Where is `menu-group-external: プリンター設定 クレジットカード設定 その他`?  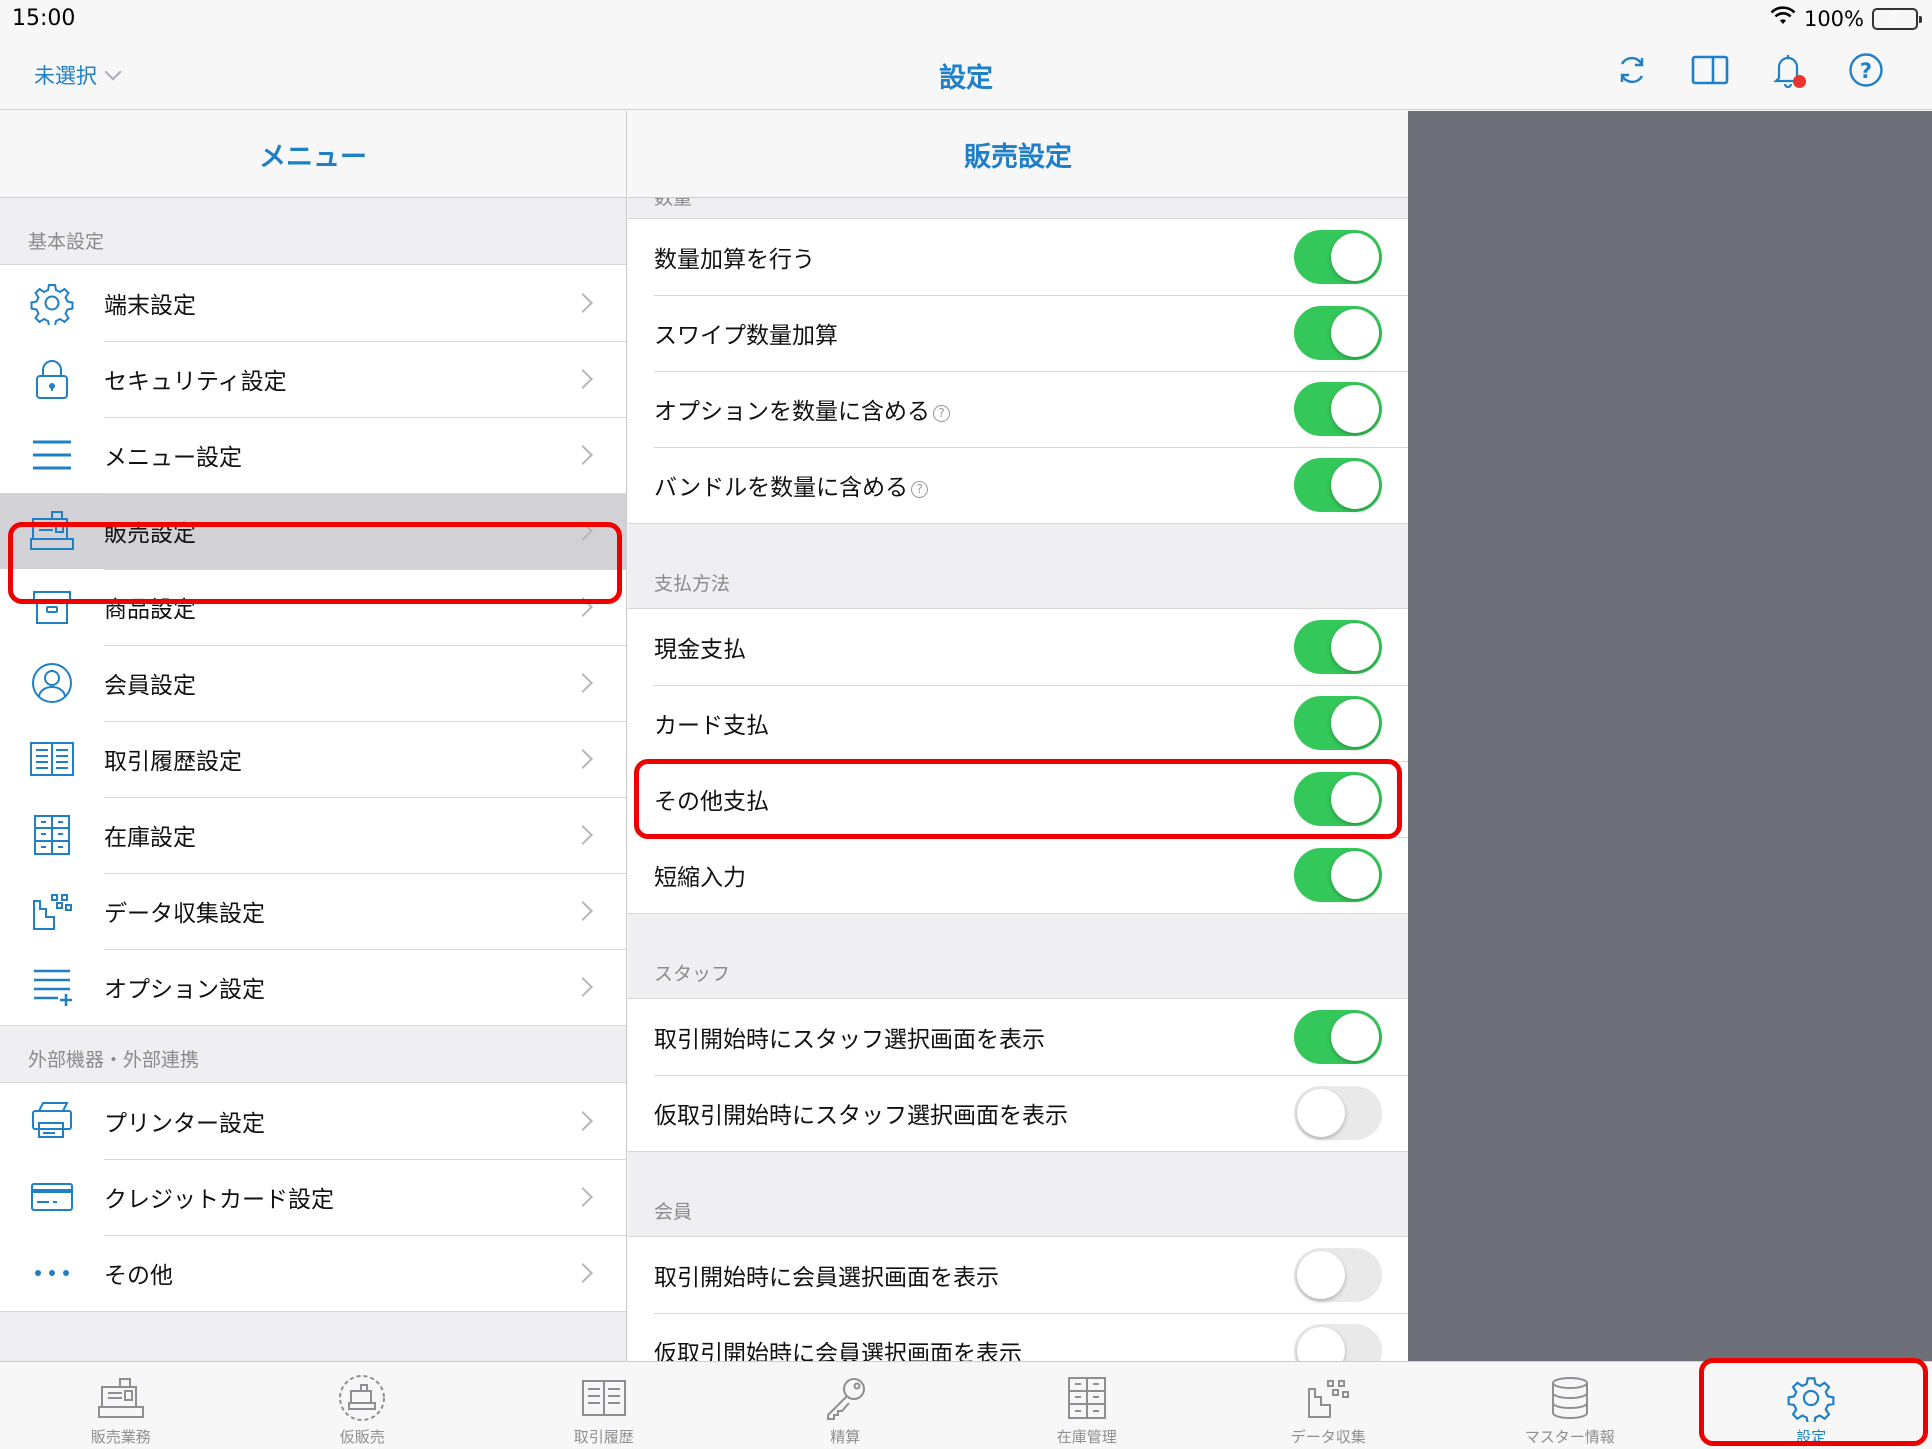 menu-group-external: プリンター設定 クレジットカード設定 その他 is located at coordinates (313, 1197).